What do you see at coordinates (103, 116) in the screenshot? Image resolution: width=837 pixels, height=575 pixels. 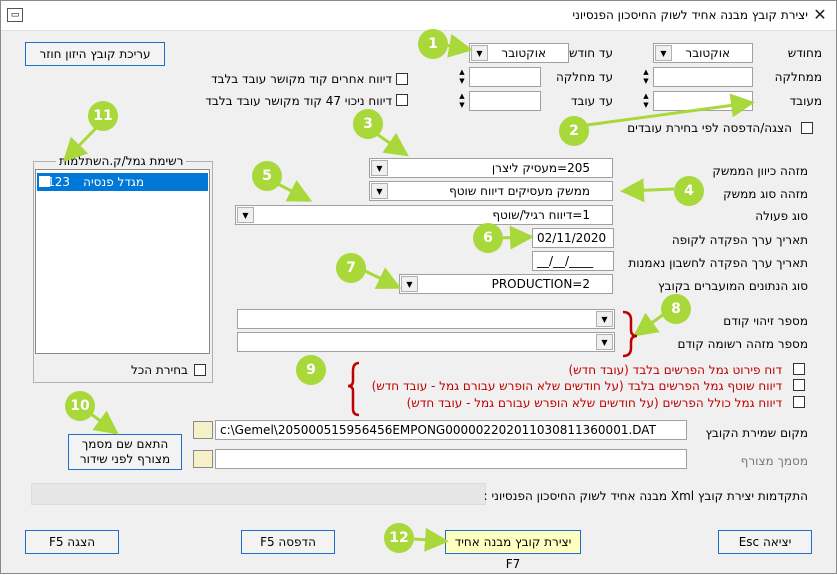 I see `annotation-marker: 11` at bounding box center [103, 116].